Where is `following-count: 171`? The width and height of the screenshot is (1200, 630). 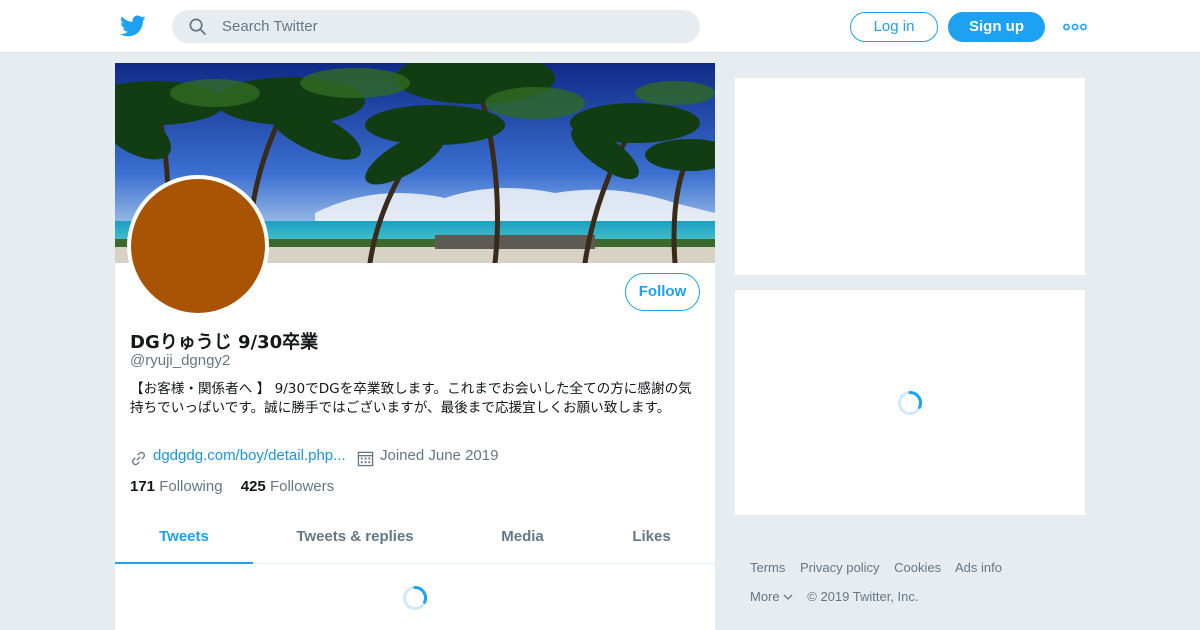
following-count: 171 is located at coordinates (143, 486).